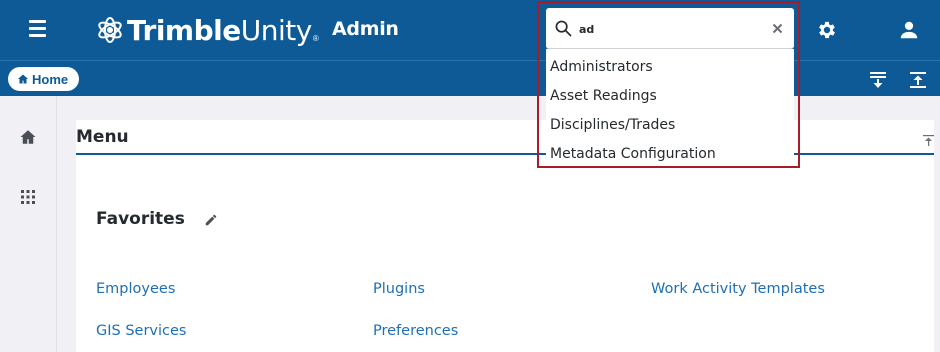 This screenshot has height=352, width=940. Describe the element at coordinates (827, 30) in the screenshot. I see `gear-icon` at that location.